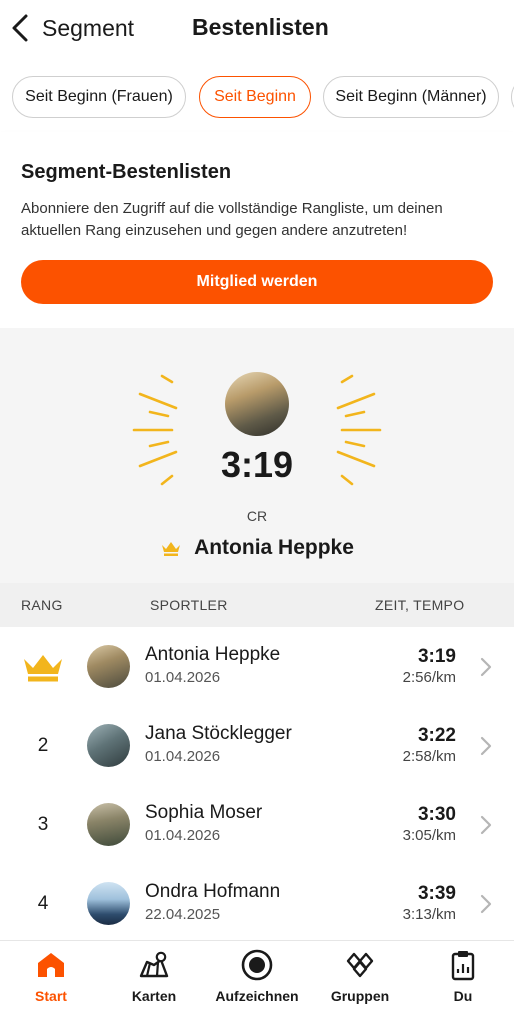 The width and height of the screenshot is (514, 1024). I want to click on table-row: Antonia Heppke 01.04.2026 3:19 2:56/km, so click(257, 666).